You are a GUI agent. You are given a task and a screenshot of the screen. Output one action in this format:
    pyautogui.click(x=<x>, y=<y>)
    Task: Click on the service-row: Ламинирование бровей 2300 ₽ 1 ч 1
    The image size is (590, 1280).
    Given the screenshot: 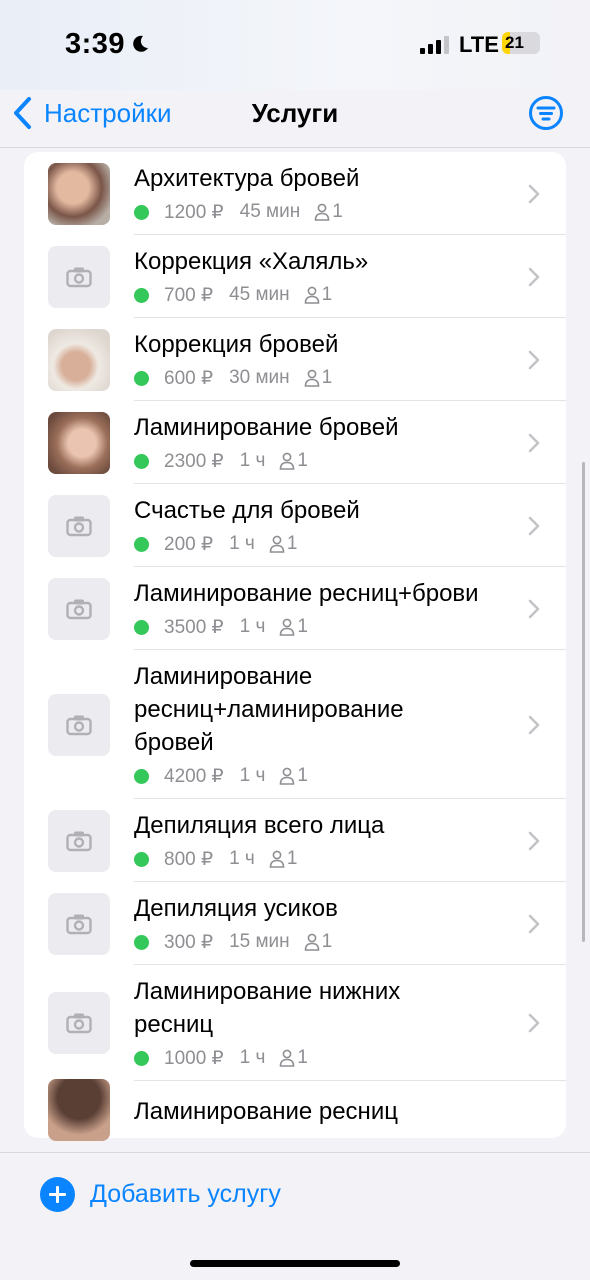 What is the action you would take?
    pyautogui.click(x=295, y=442)
    